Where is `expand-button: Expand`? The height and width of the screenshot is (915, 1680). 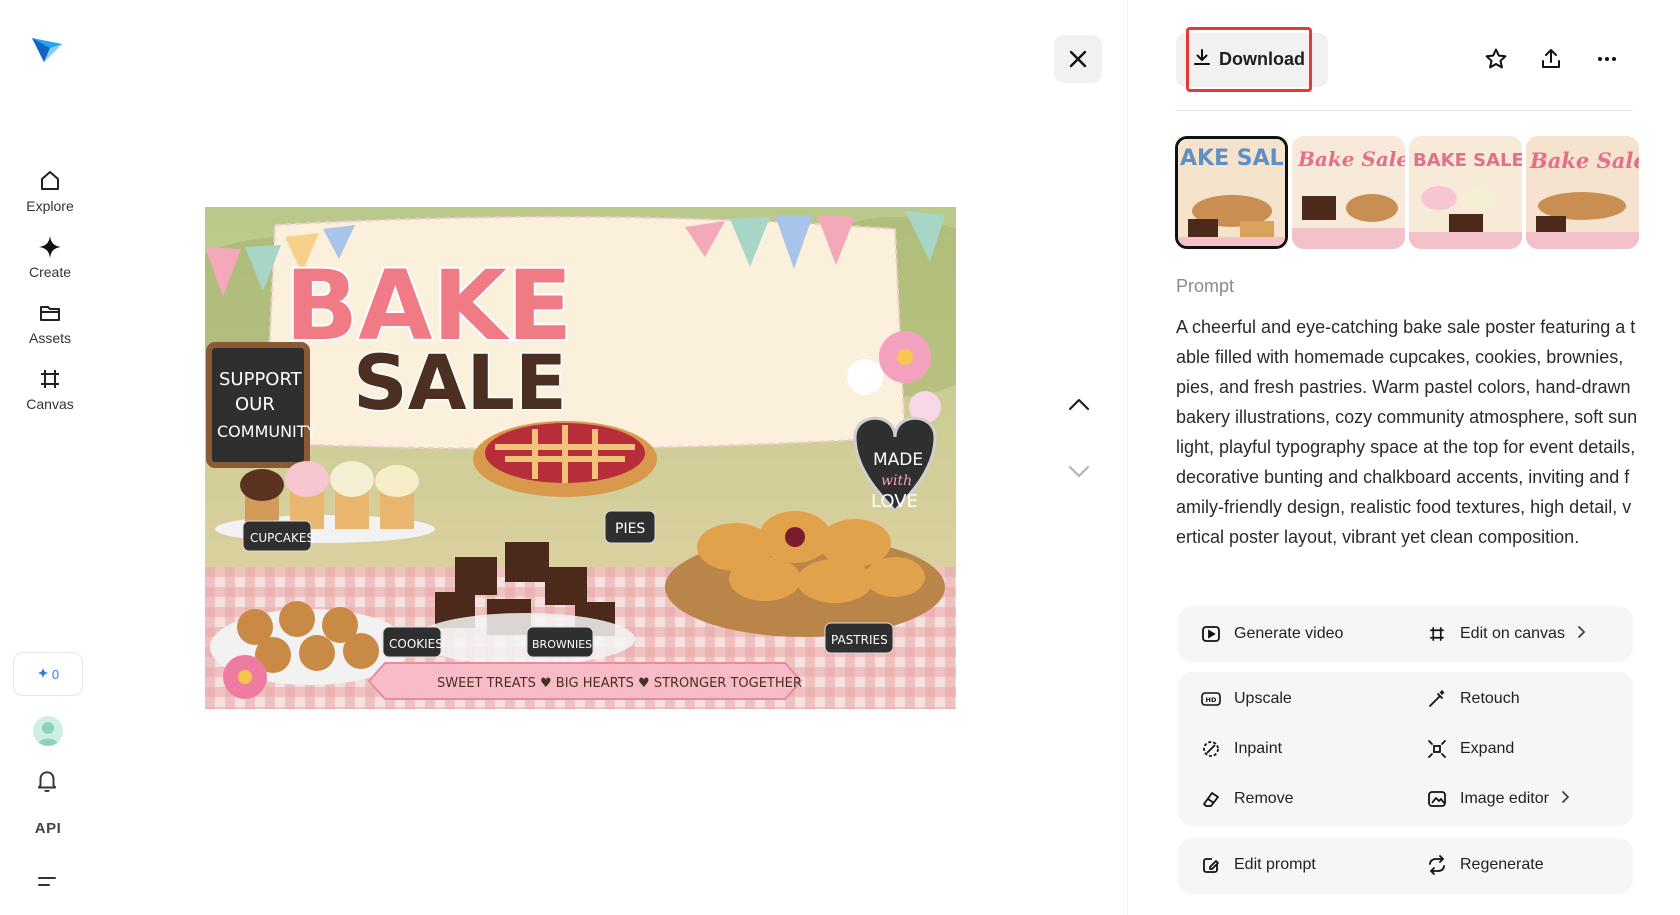
expand-button: Expand is located at coordinates (1470, 749).